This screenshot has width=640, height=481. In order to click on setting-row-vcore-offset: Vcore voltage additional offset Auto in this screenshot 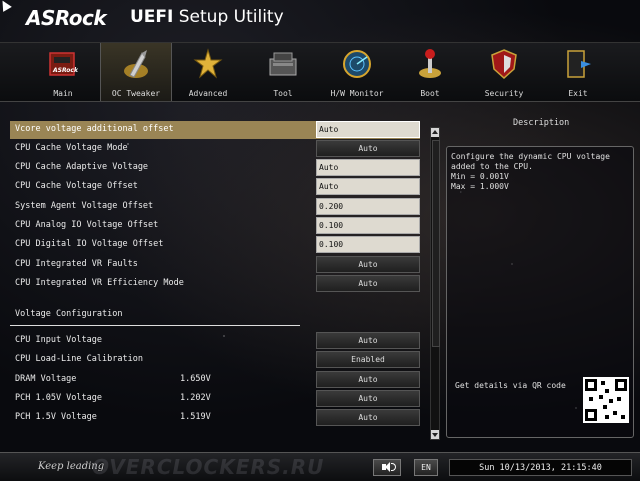, I will do `click(215, 130)`.